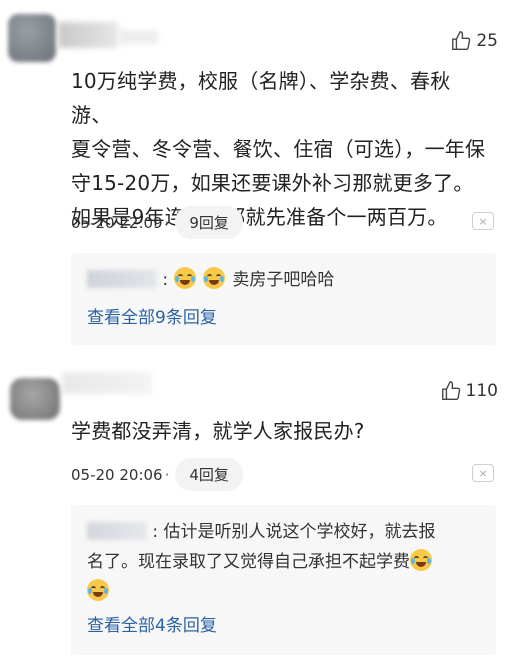 This screenshot has width=512, height=661. I want to click on comment-text-line: 守15-20万，如果还要课外补习那就更多了。, so click(272, 183).